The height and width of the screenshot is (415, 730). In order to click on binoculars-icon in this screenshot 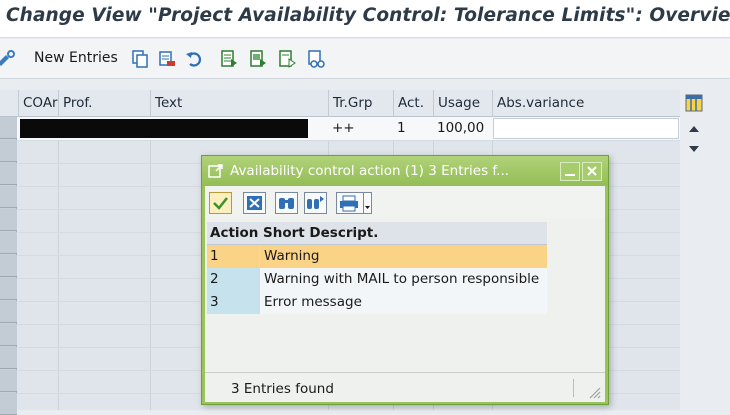, I will do `click(286, 203)`.